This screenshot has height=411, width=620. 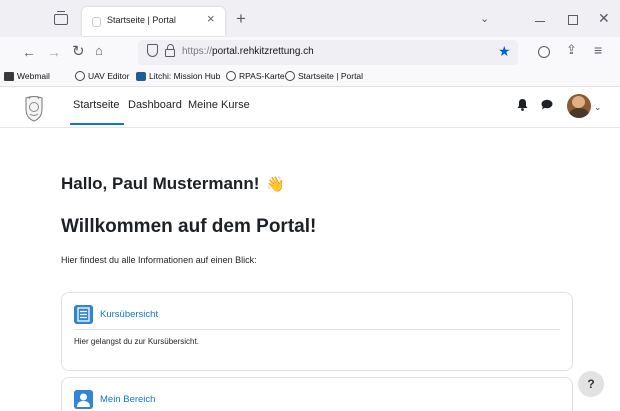 What do you see at coordinates (197, 51) in the screenshot?
I see `url-scheme: https://` at bounding box center [197, 51].